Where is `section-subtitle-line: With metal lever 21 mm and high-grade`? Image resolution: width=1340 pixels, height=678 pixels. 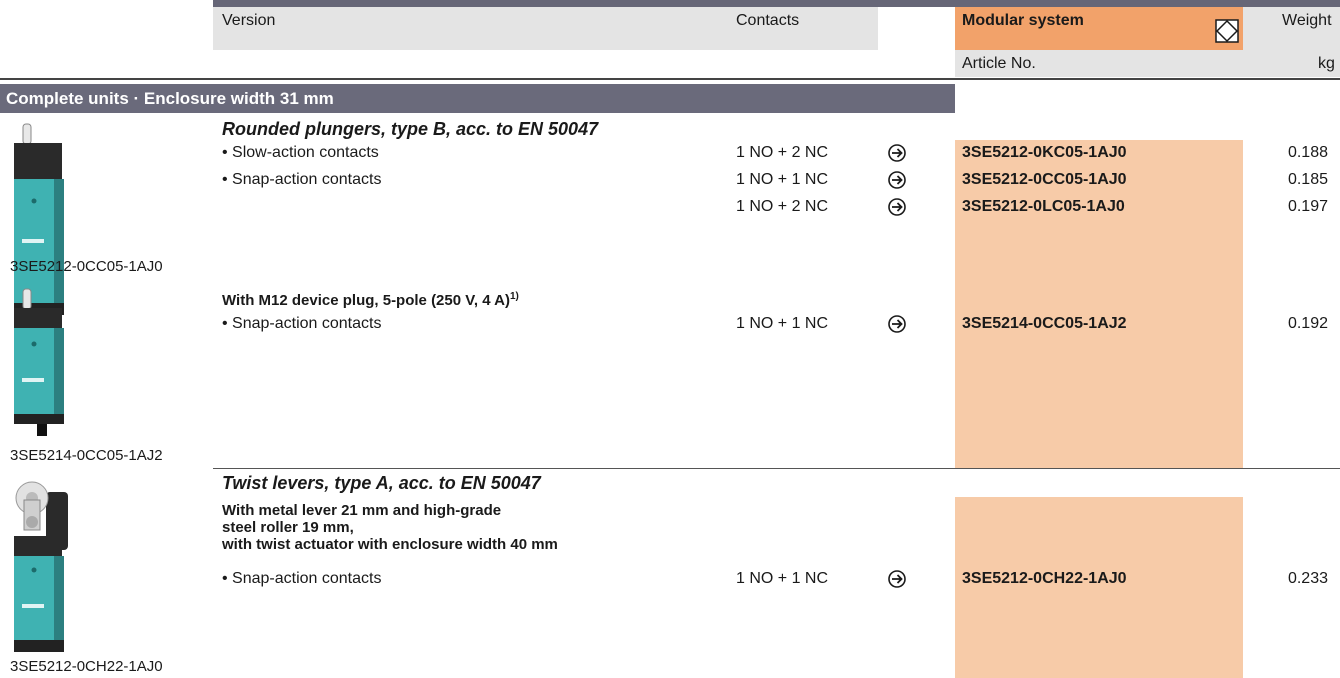 section-subtitle-line: With metal lever 21 mm and high-grade is located at coordinates (362, 510).